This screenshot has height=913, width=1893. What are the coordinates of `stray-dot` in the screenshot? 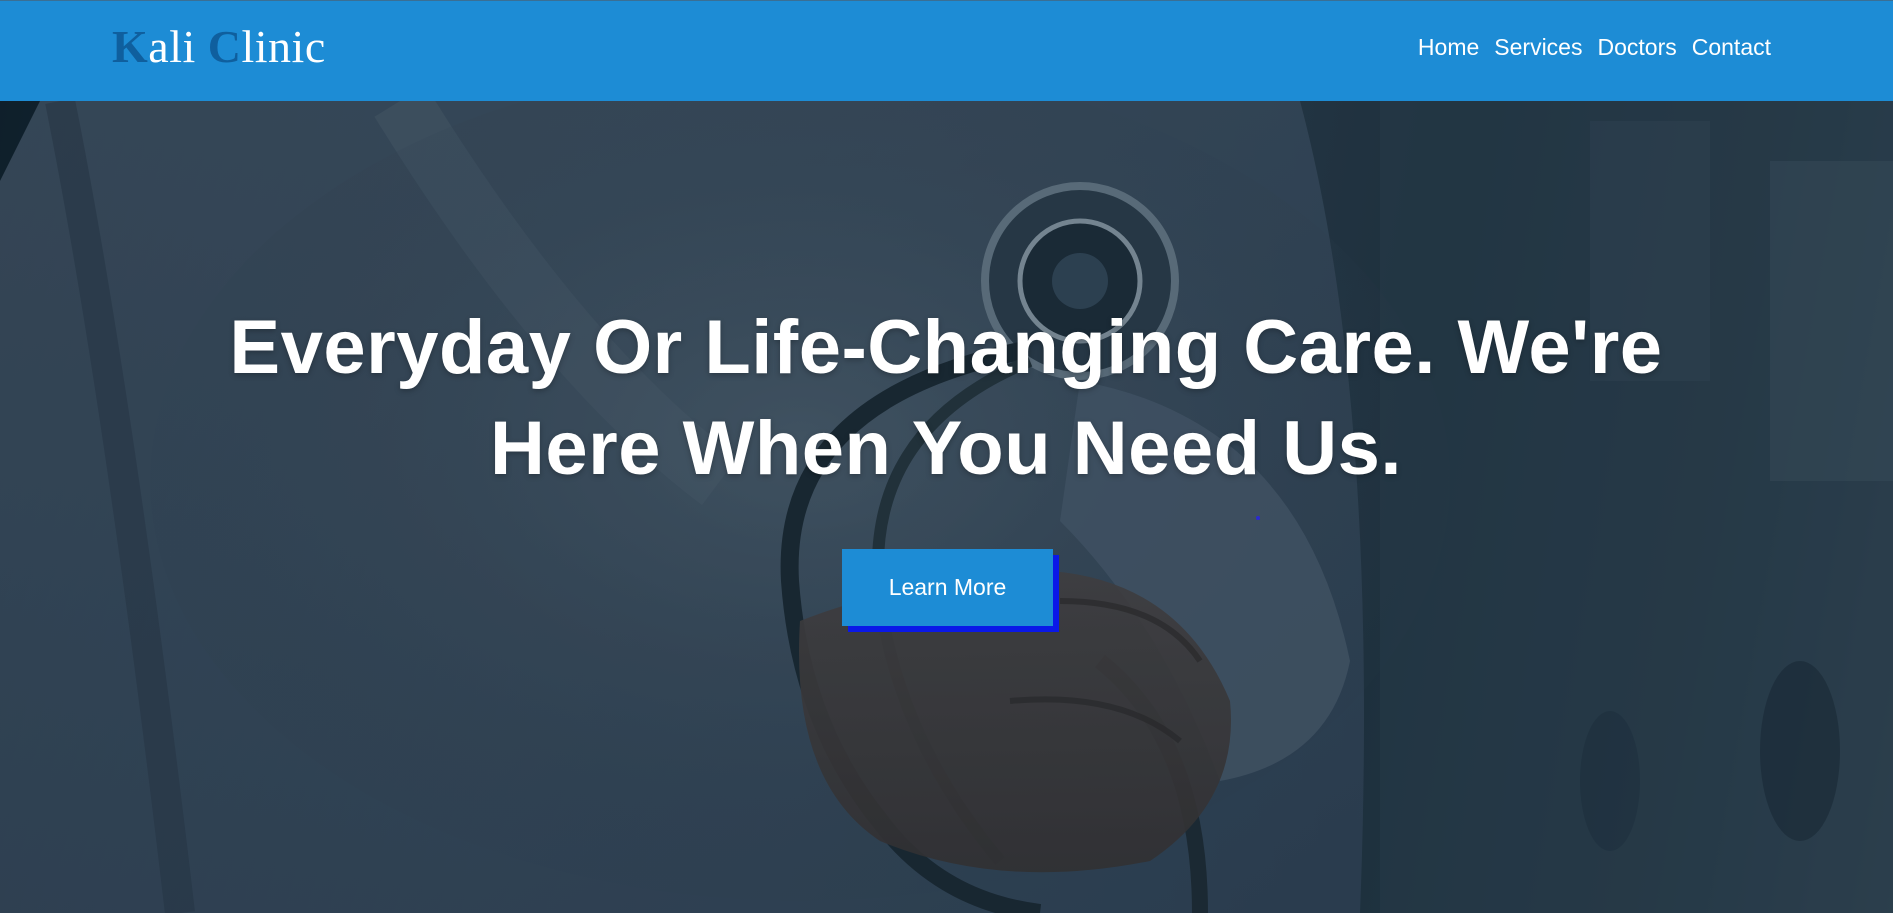 It's located at (1258, 518).